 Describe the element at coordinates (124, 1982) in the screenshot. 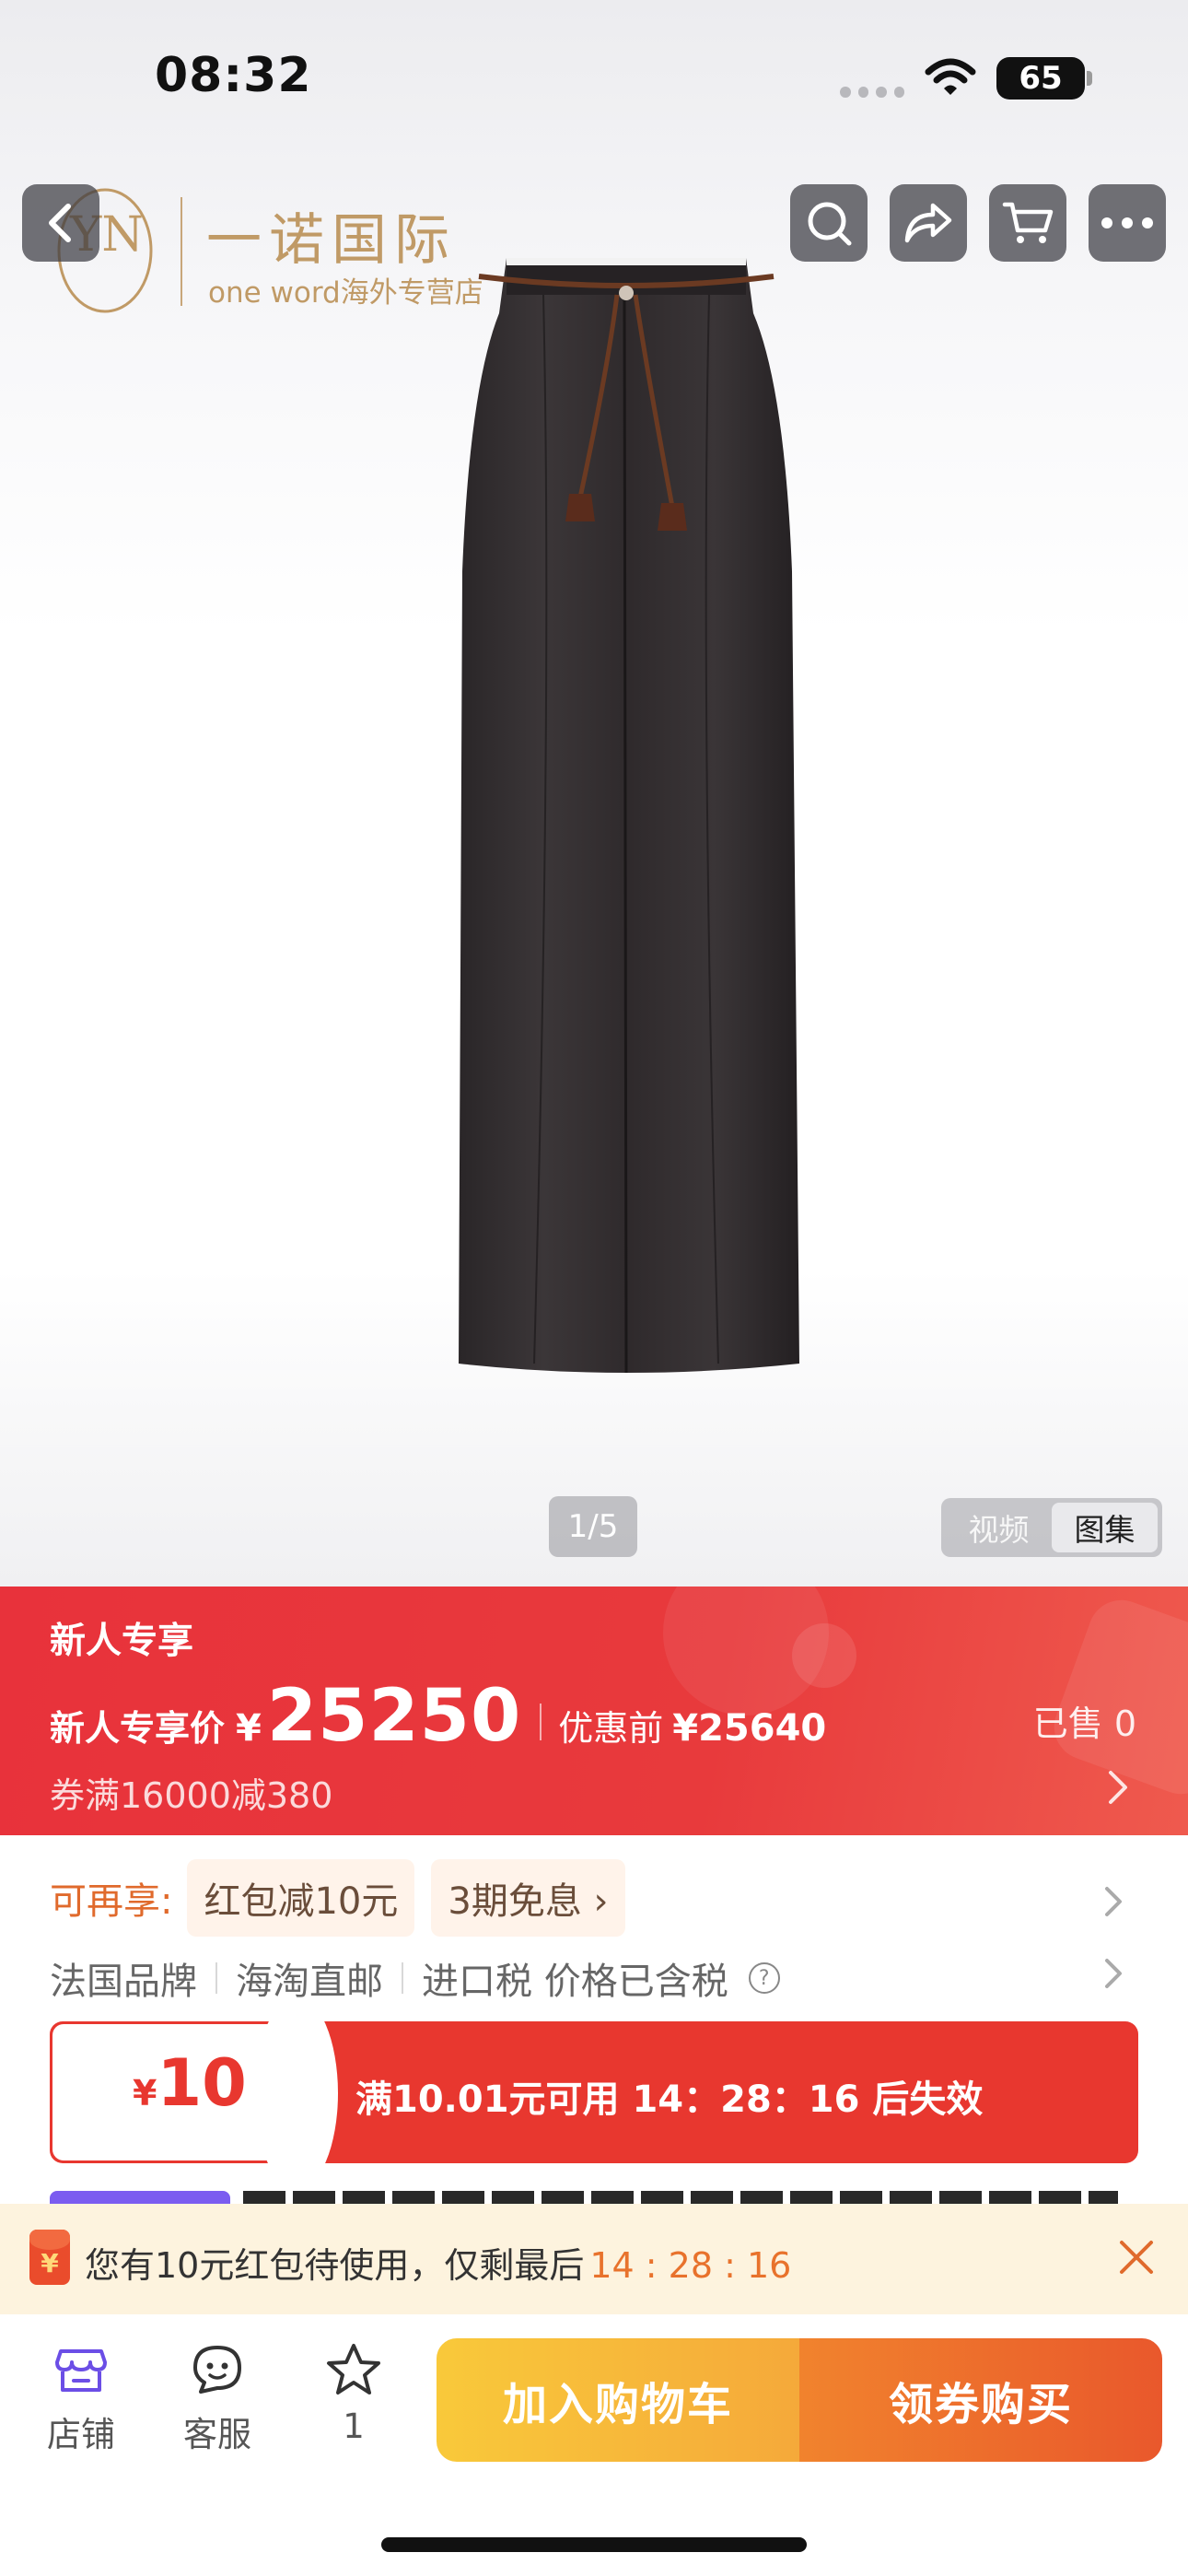

I see `brand-origin: 法国品牌` at that location.